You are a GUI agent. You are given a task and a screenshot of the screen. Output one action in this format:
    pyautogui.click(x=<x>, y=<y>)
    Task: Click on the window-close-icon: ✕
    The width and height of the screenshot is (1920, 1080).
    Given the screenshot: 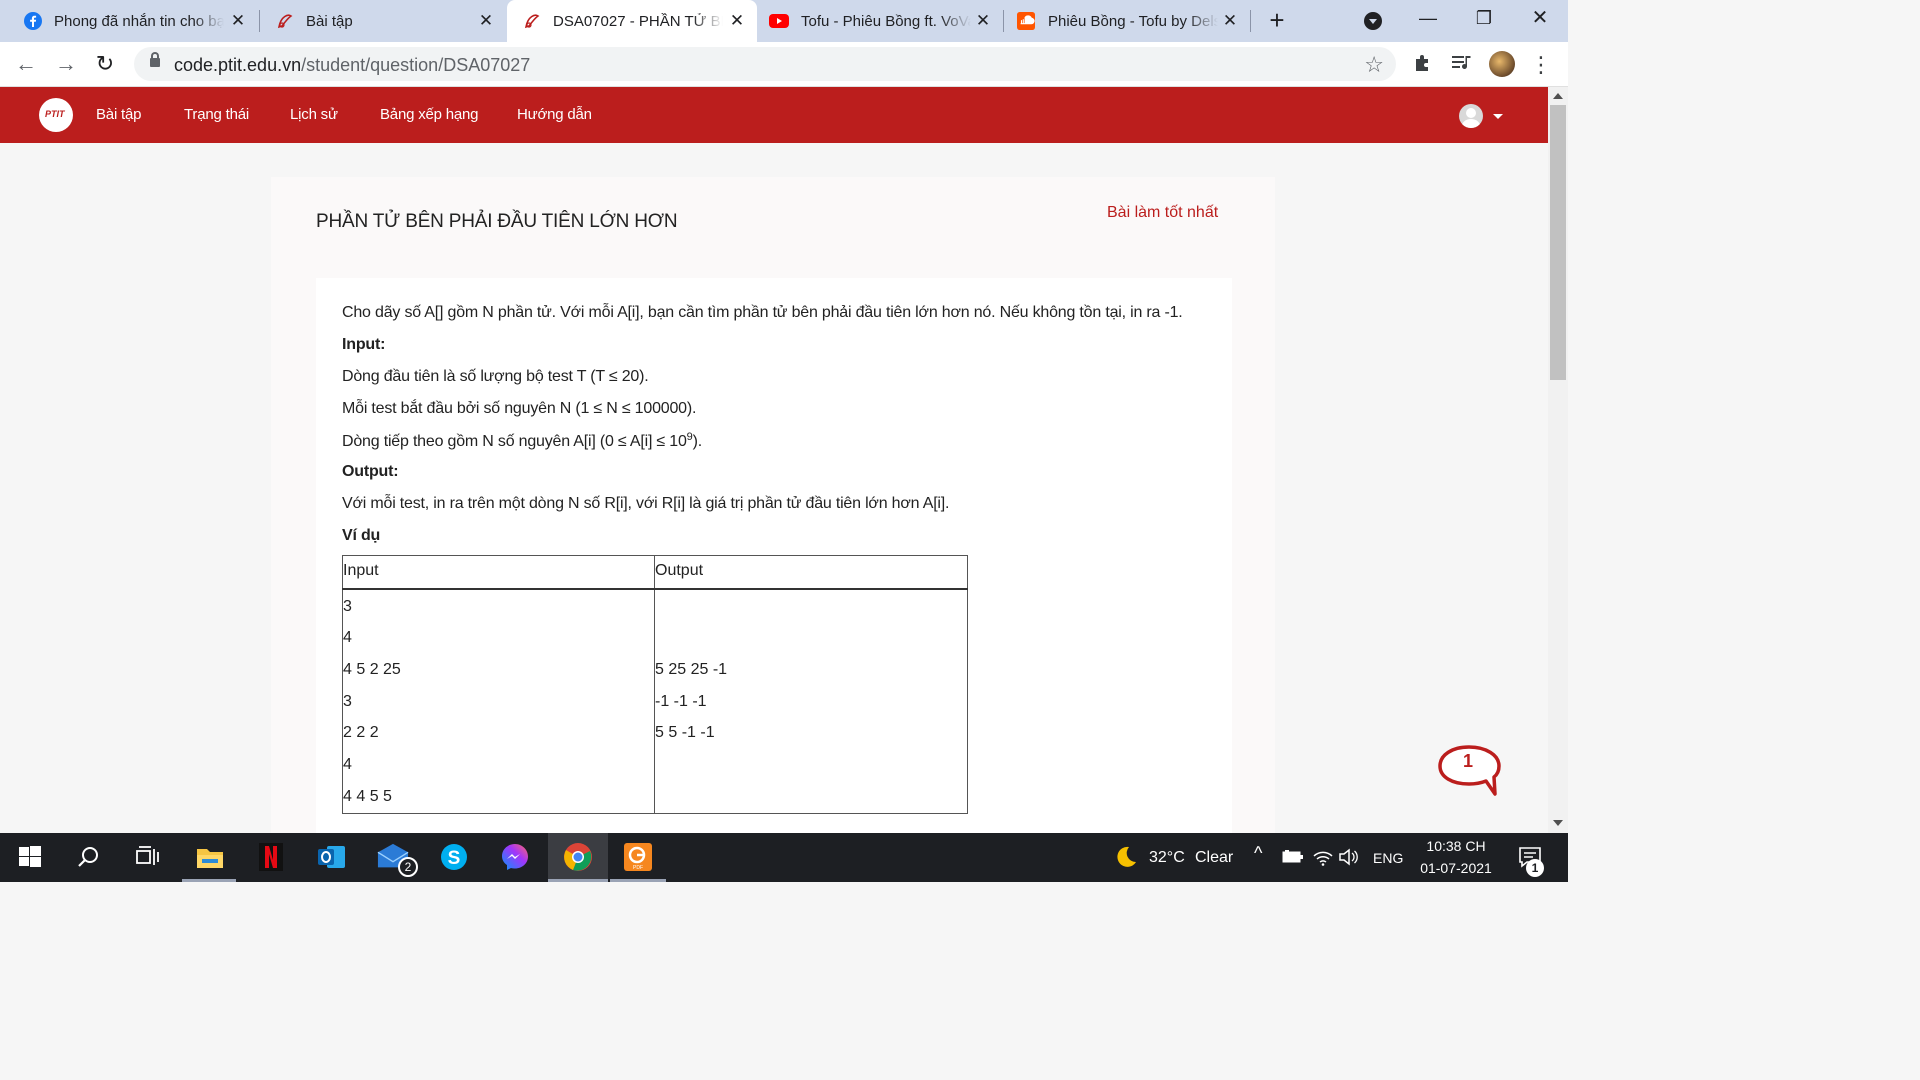 What is the action you would take?
    pyautogui.click(x=1540, y=18)
    